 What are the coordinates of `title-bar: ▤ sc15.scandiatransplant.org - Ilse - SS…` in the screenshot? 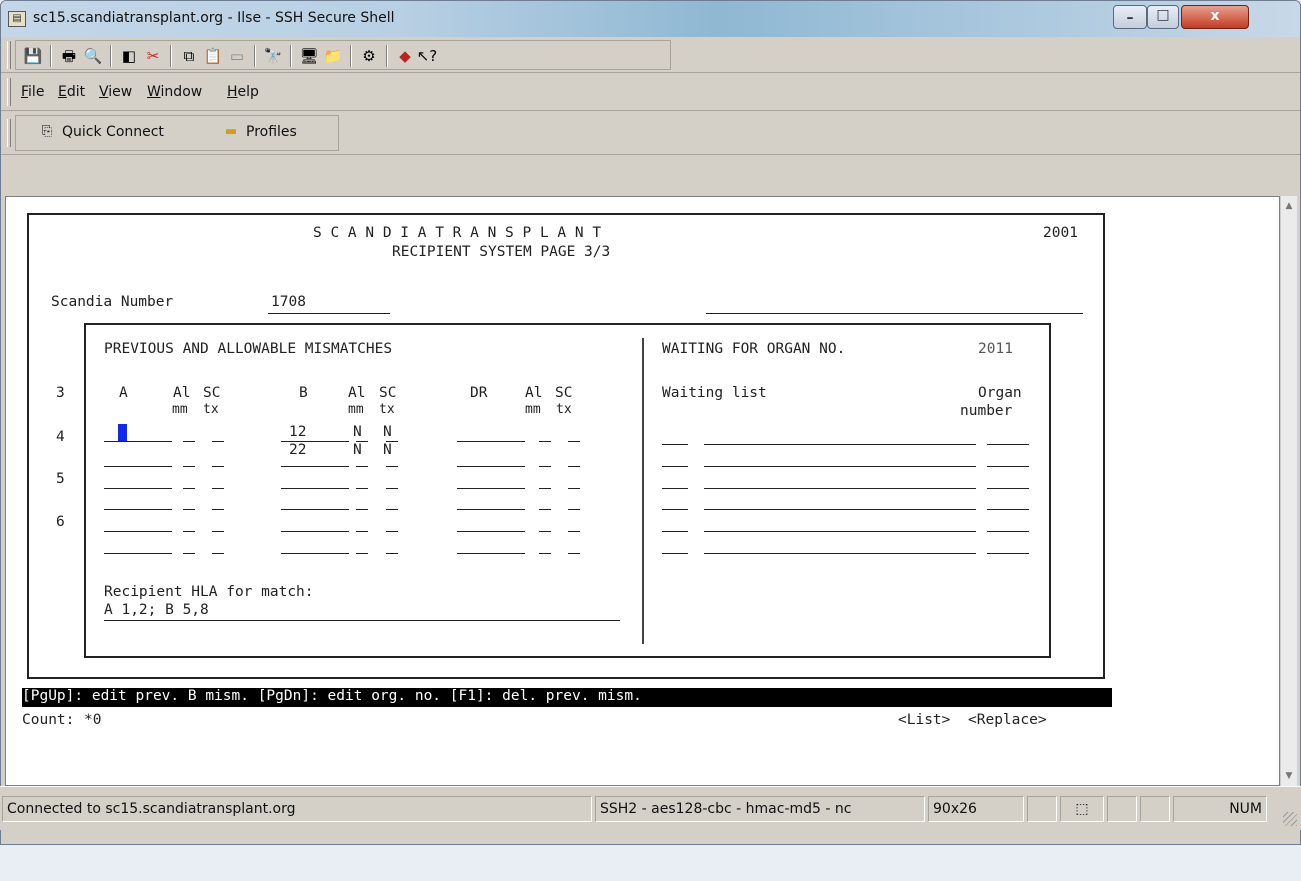 It's located at (650, 19).